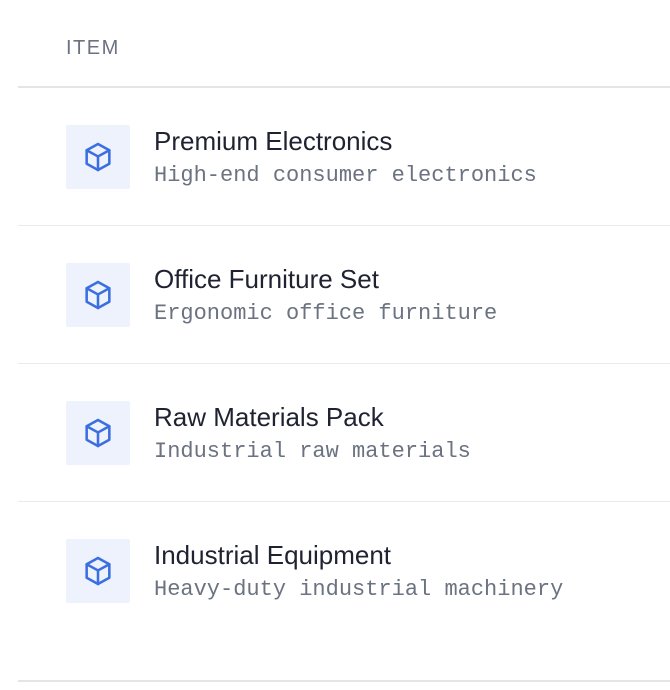 This screenshot has width=670, height=690. I want to click on item-title: Premium Electronics, so click(273, 141).